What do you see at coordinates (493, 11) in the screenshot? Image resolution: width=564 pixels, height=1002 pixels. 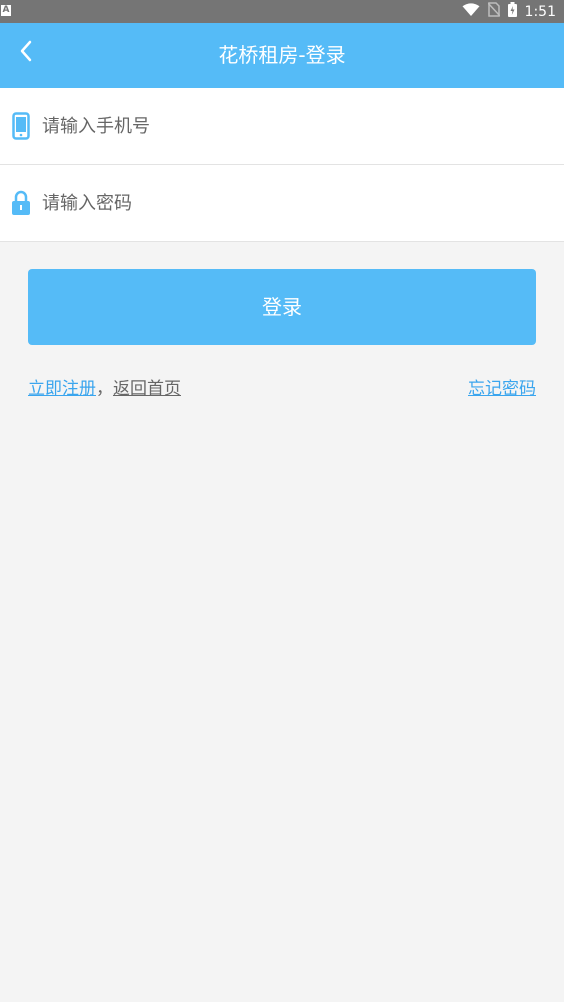 I see `no-sim-icon` at bounding box center [493, 11].